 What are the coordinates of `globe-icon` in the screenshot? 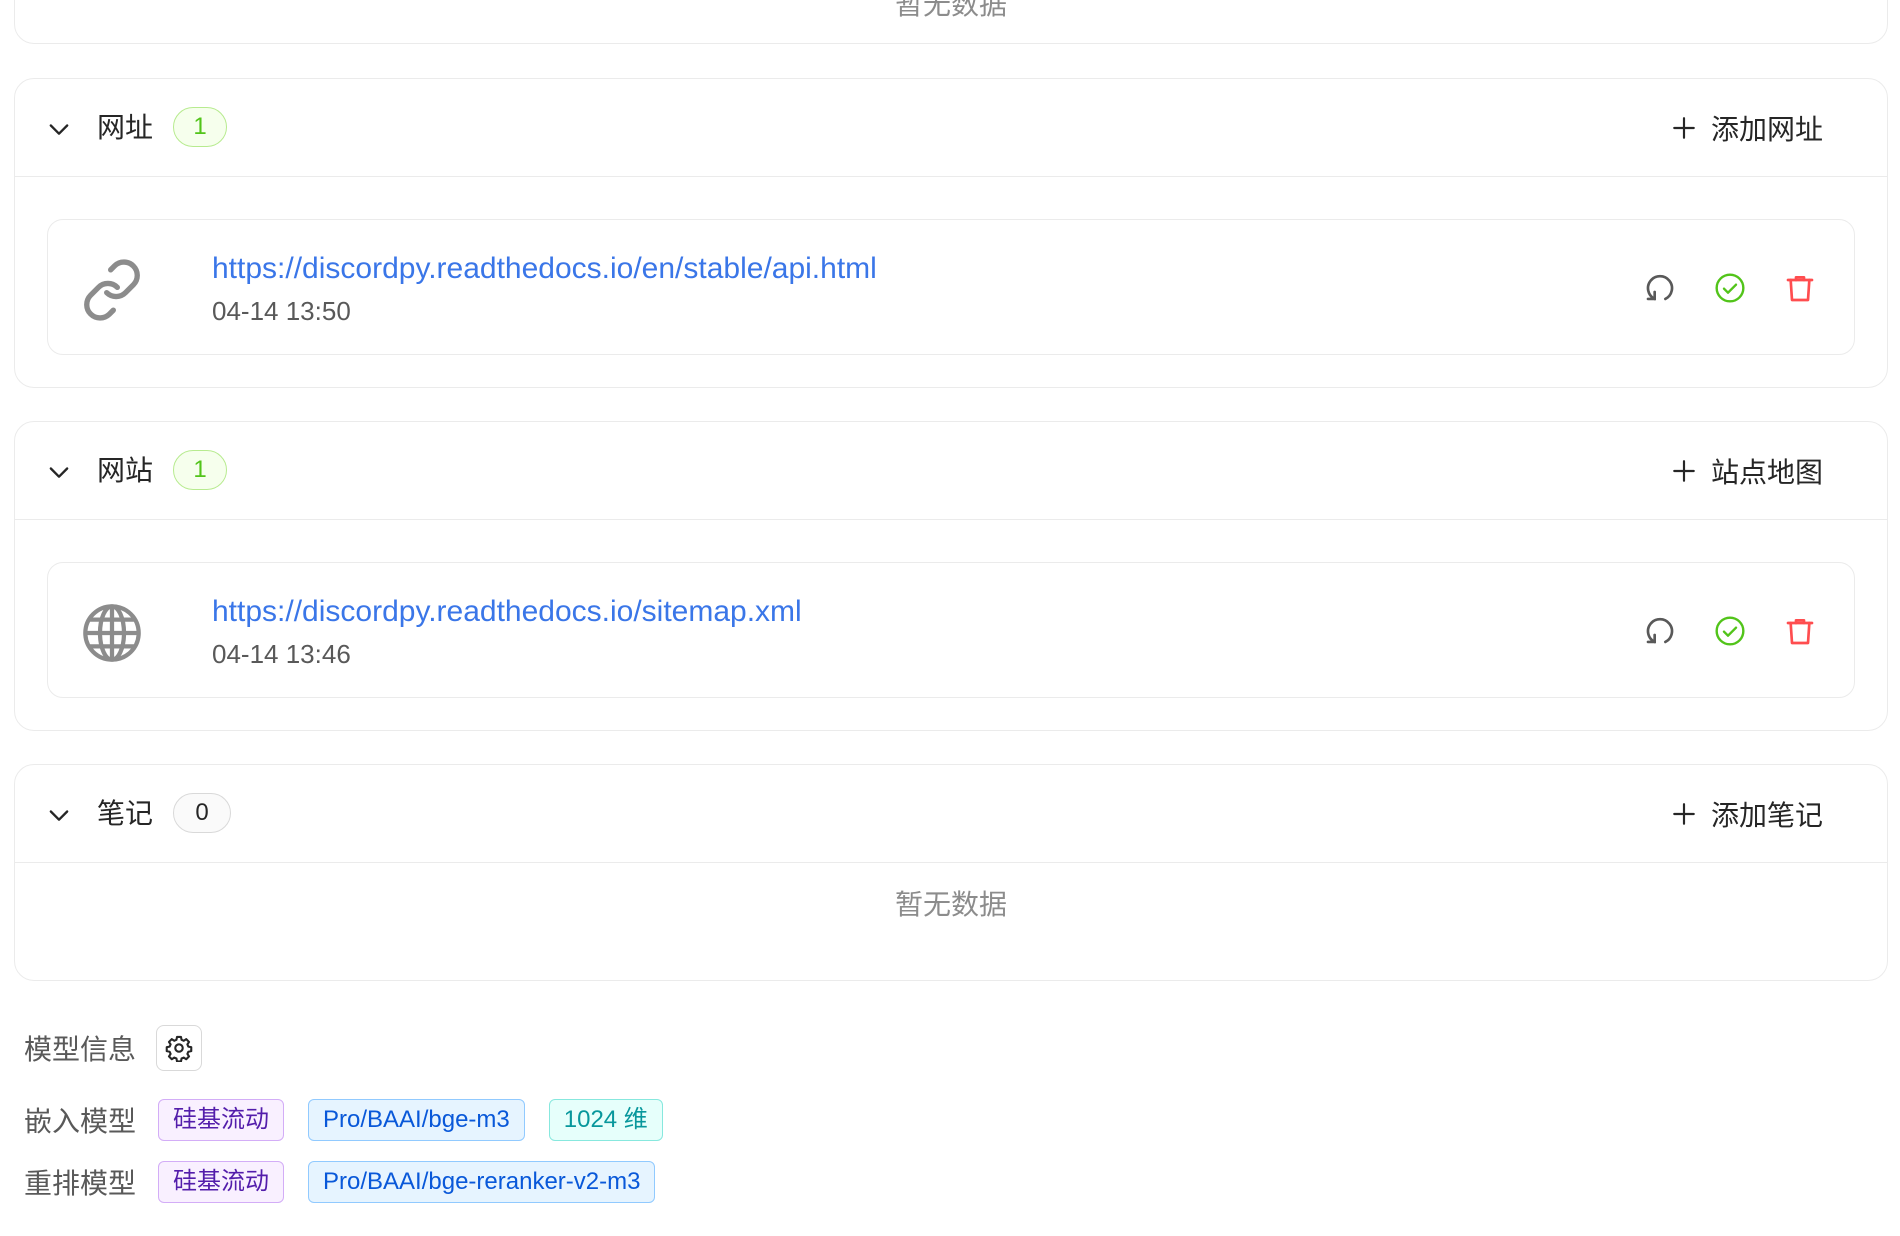 It's located at (112, 633).